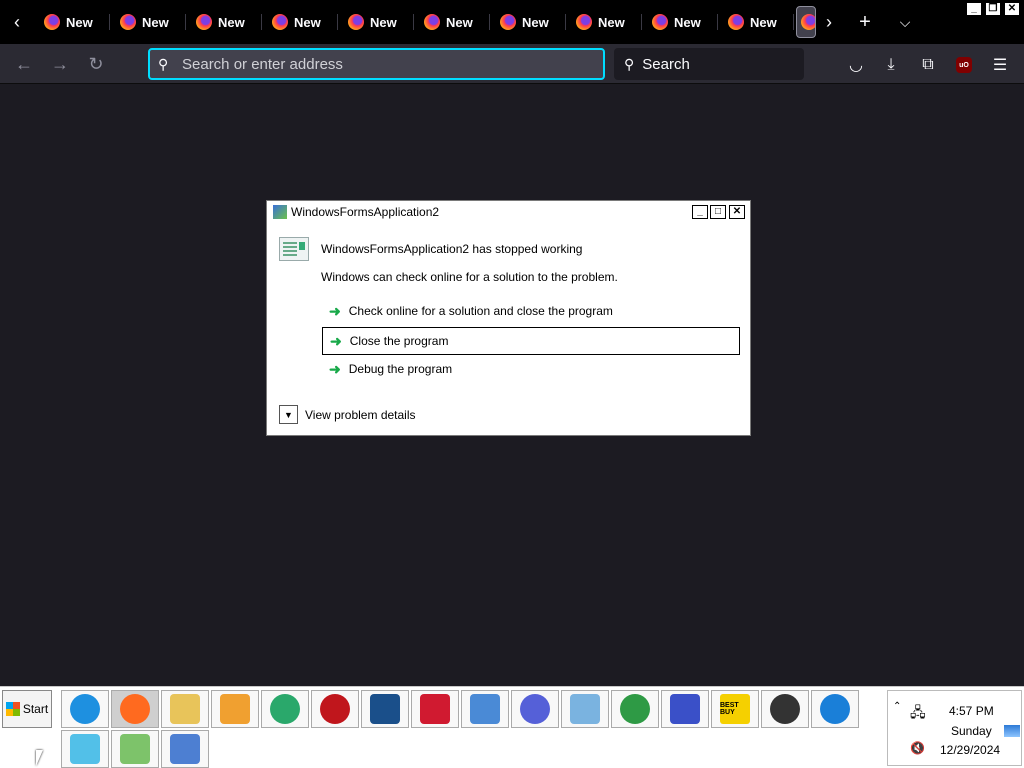 This screenshot has height=768, width=1024. I want to click on start-button: Start, so click(27, 709).